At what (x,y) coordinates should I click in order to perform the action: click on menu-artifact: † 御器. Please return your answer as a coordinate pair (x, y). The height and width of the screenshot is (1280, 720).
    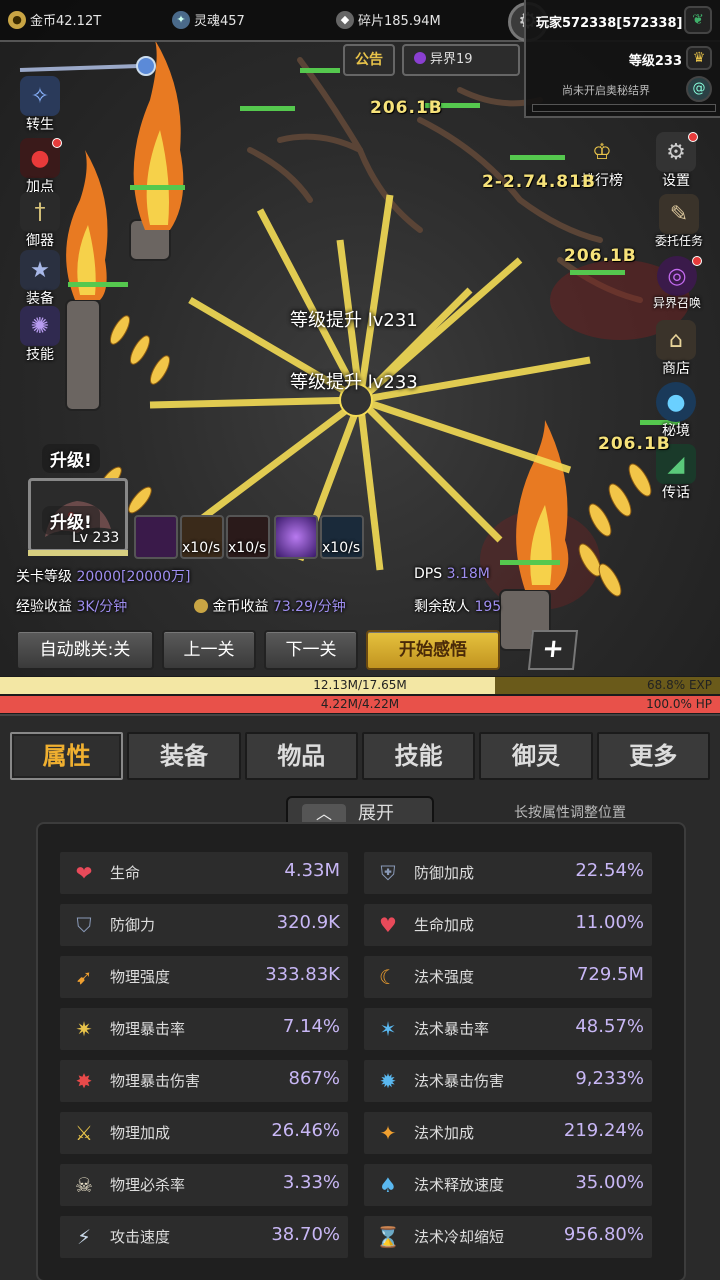
    Looking at the image, I should click on (40, 221).